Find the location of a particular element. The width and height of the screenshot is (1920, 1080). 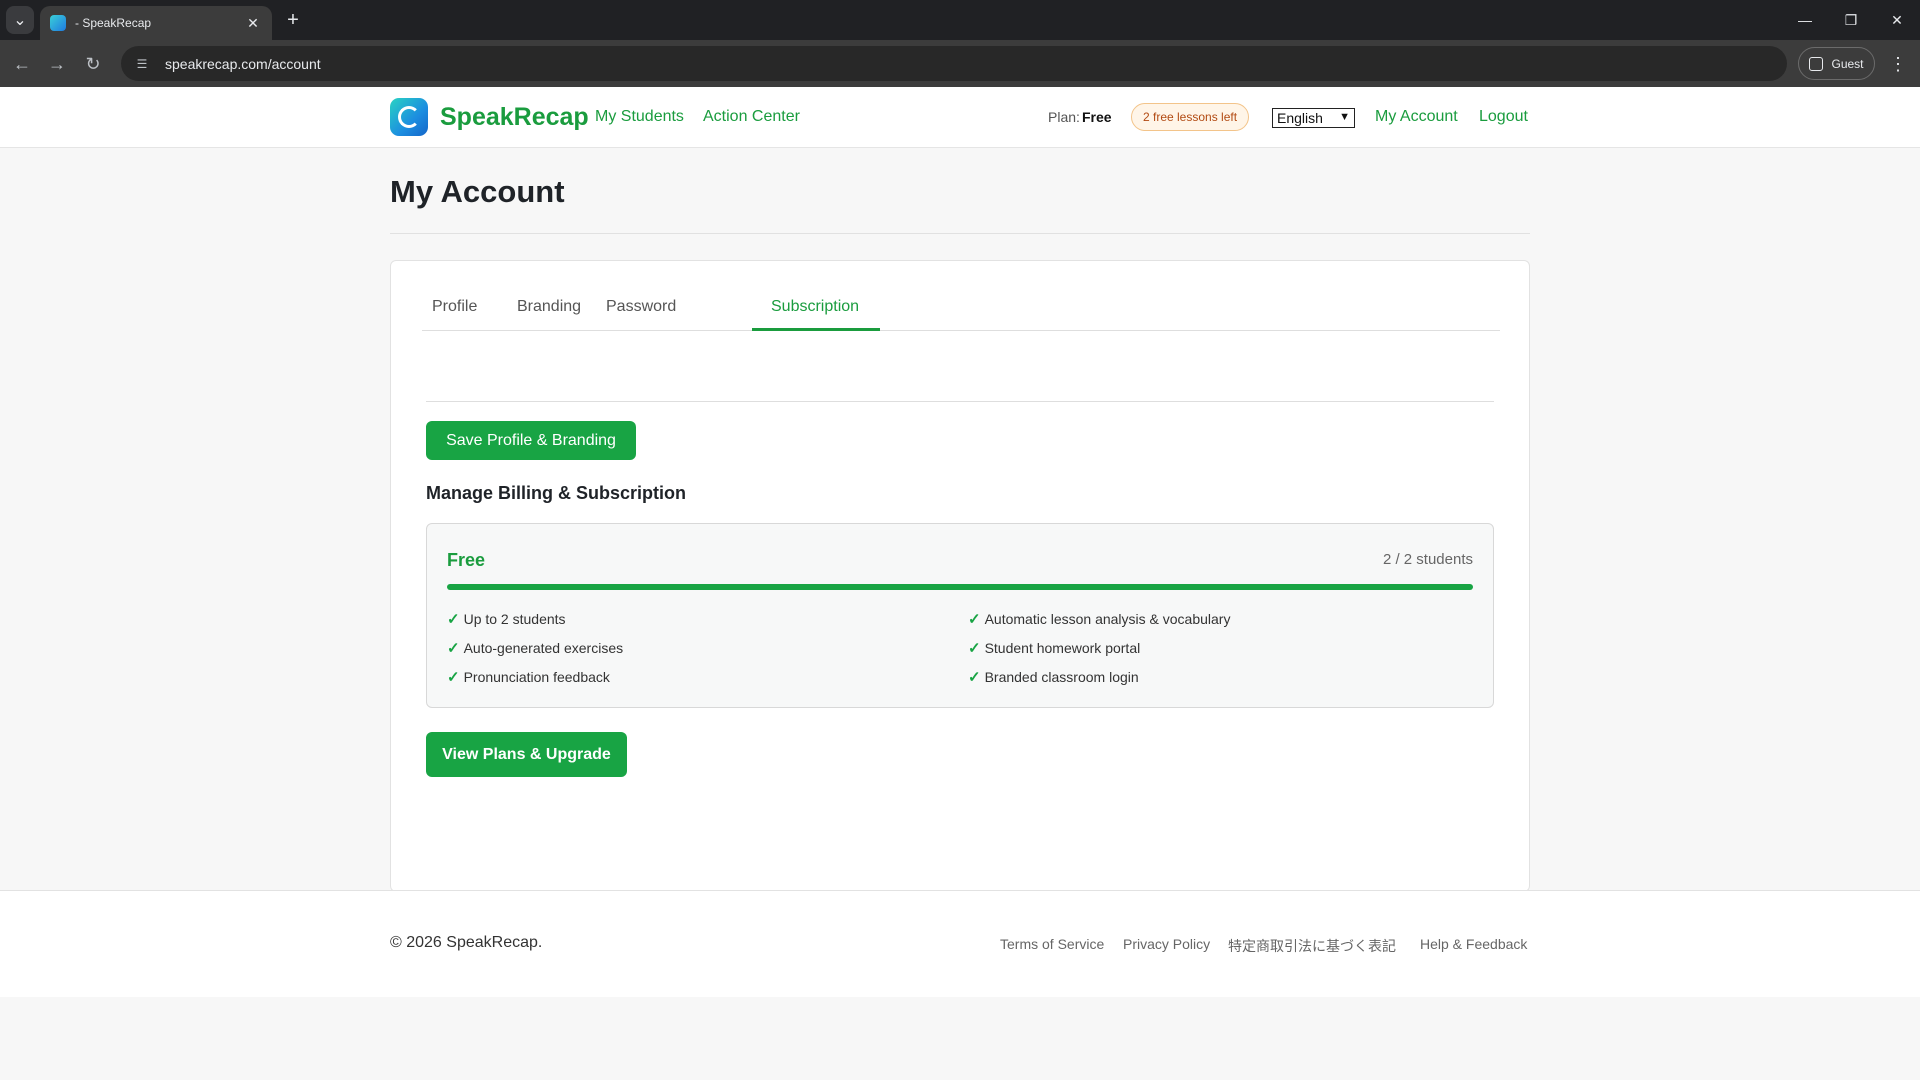

help-feedback-link: Help & Feedback is located at coordinates (1473, 944).